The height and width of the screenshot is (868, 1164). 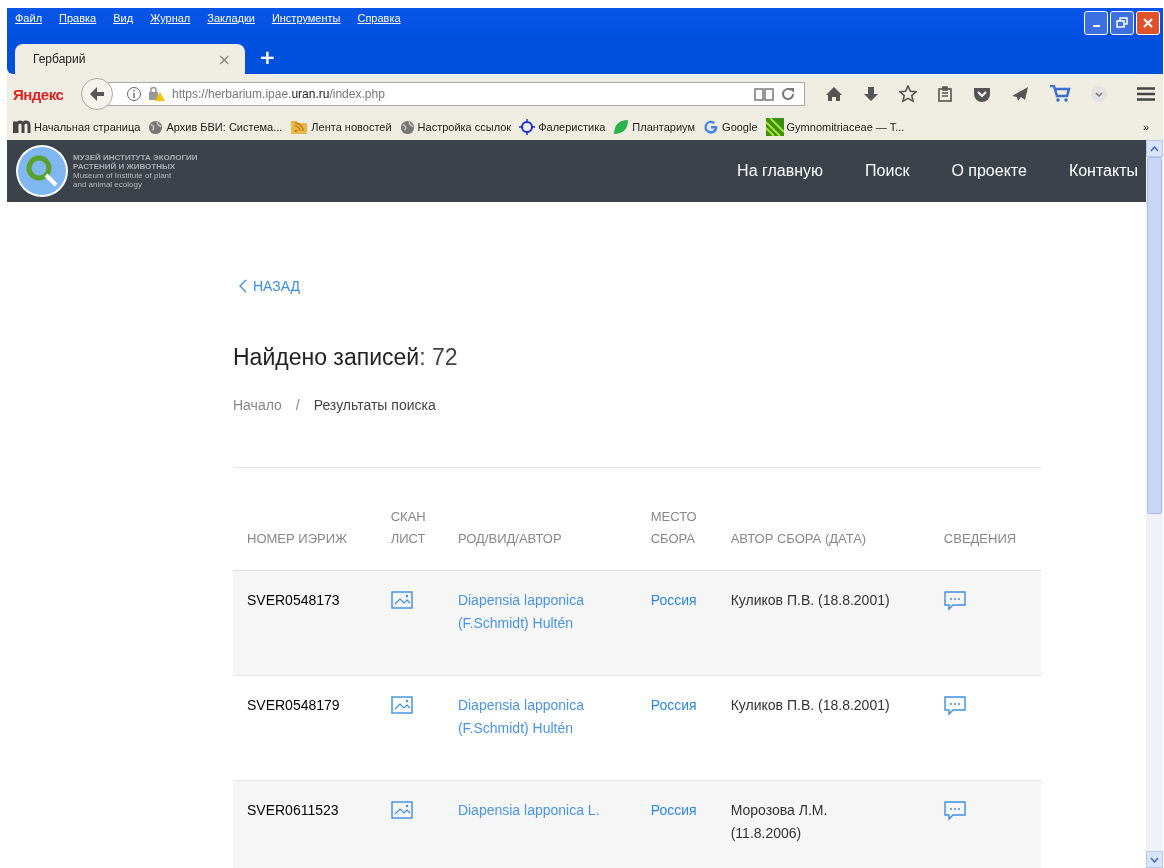 I want to click on address-bar: https://herbarium.ipae.uran.ru/index.php, so click(x=455, y=94).